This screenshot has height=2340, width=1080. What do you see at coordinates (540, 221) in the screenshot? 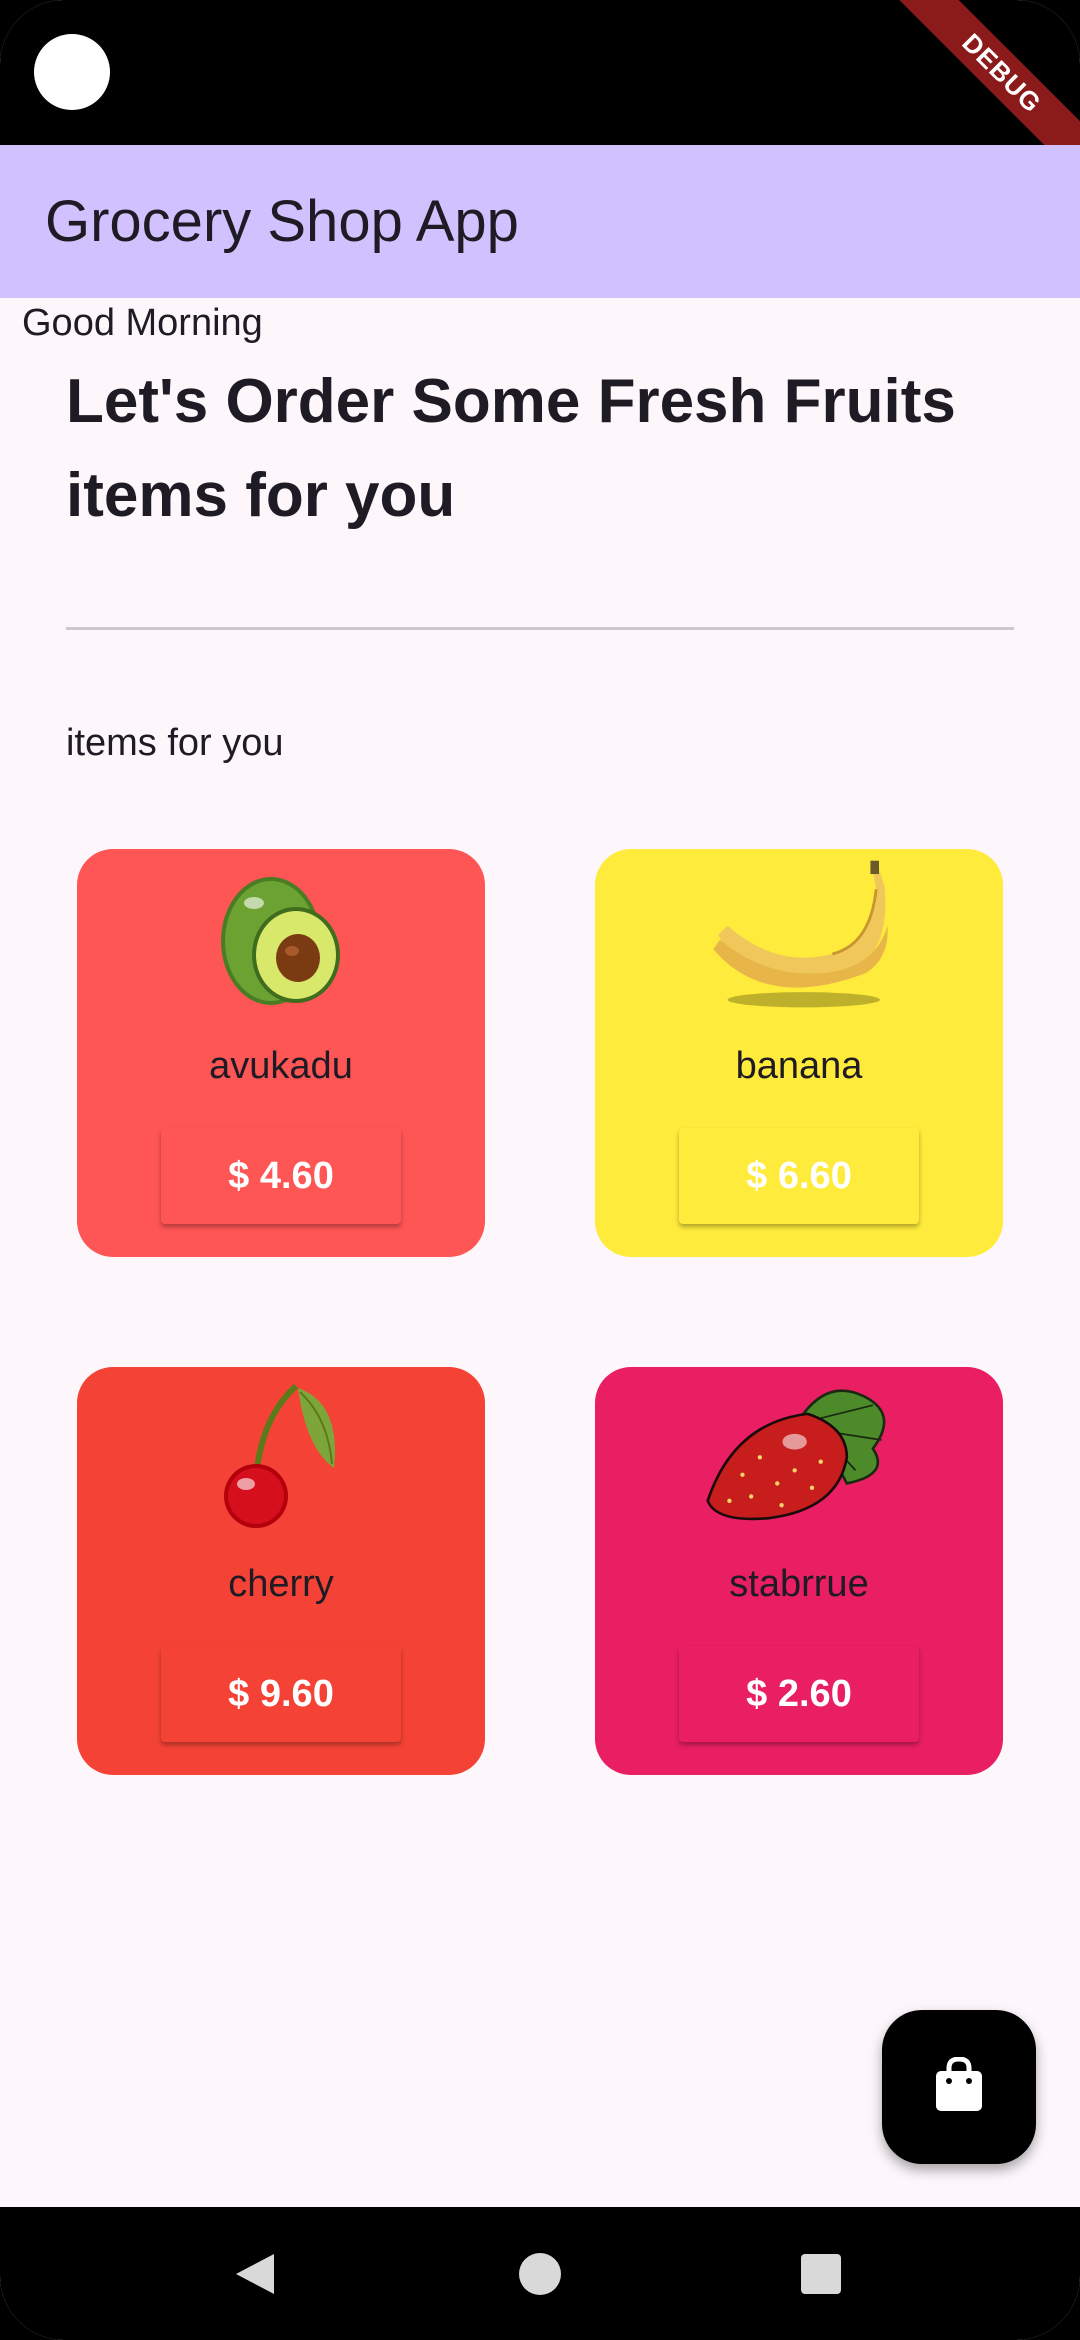
I see `app-bar: Grocery Shop App` at bounding box center [540, 221].